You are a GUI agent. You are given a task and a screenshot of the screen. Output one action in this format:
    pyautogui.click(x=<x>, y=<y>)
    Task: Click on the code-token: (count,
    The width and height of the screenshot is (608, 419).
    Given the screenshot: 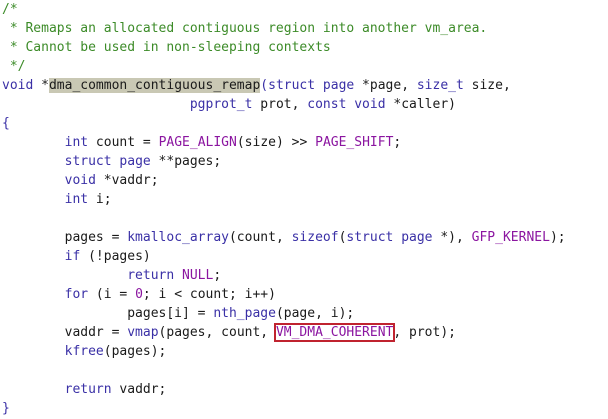 What is the action you would take?
    pyautogui.click(x=260, y=237)
    